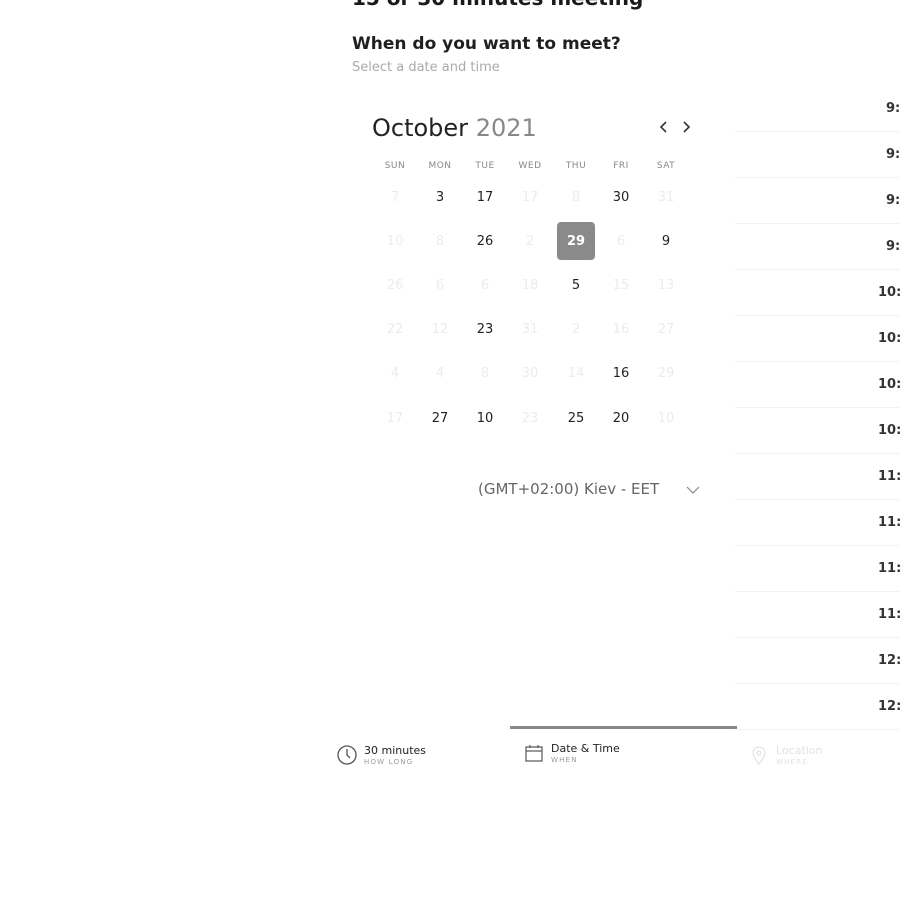  Describe the element at coordinates (817, 108) in the screenshot. I see `time-slot: 9:00` at that location.